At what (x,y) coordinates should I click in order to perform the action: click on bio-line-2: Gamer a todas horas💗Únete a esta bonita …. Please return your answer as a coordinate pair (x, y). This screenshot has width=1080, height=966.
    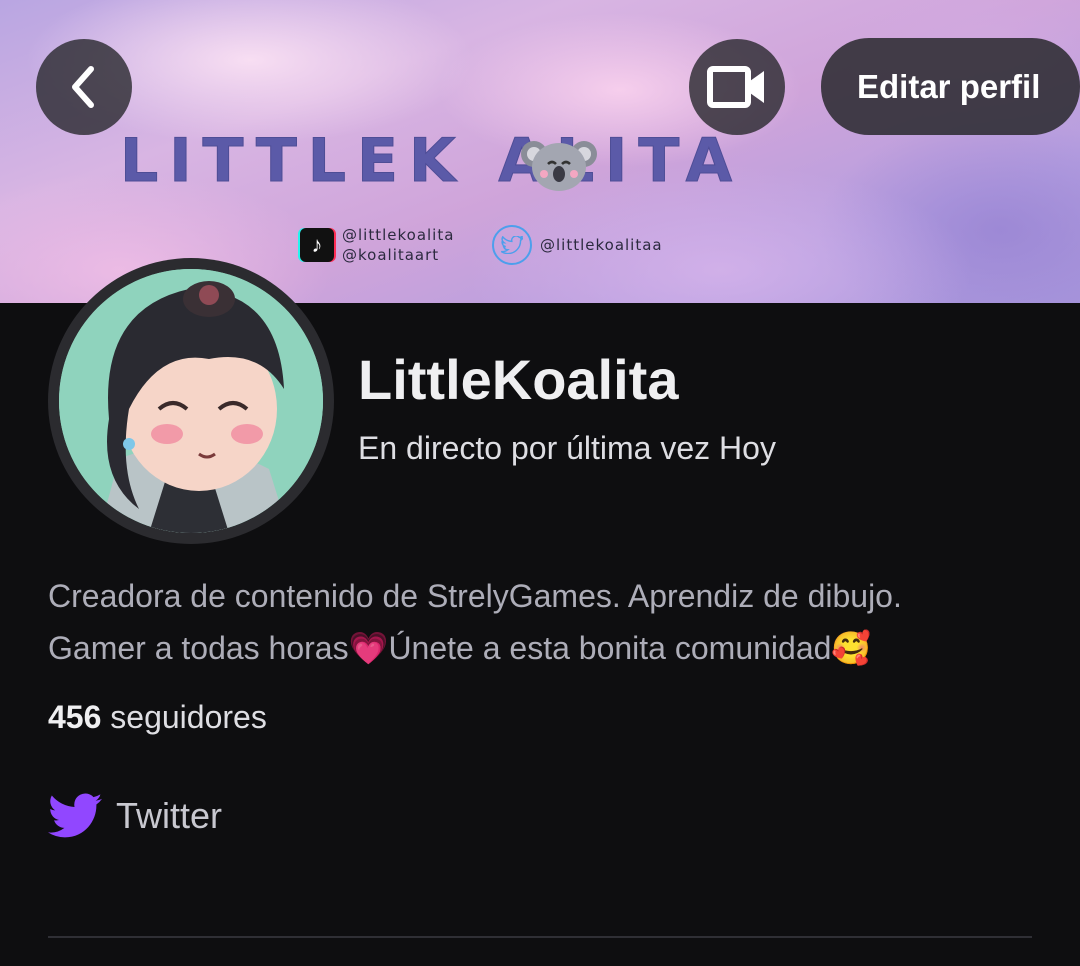
    Looking at the image, I should click on (460, 648).